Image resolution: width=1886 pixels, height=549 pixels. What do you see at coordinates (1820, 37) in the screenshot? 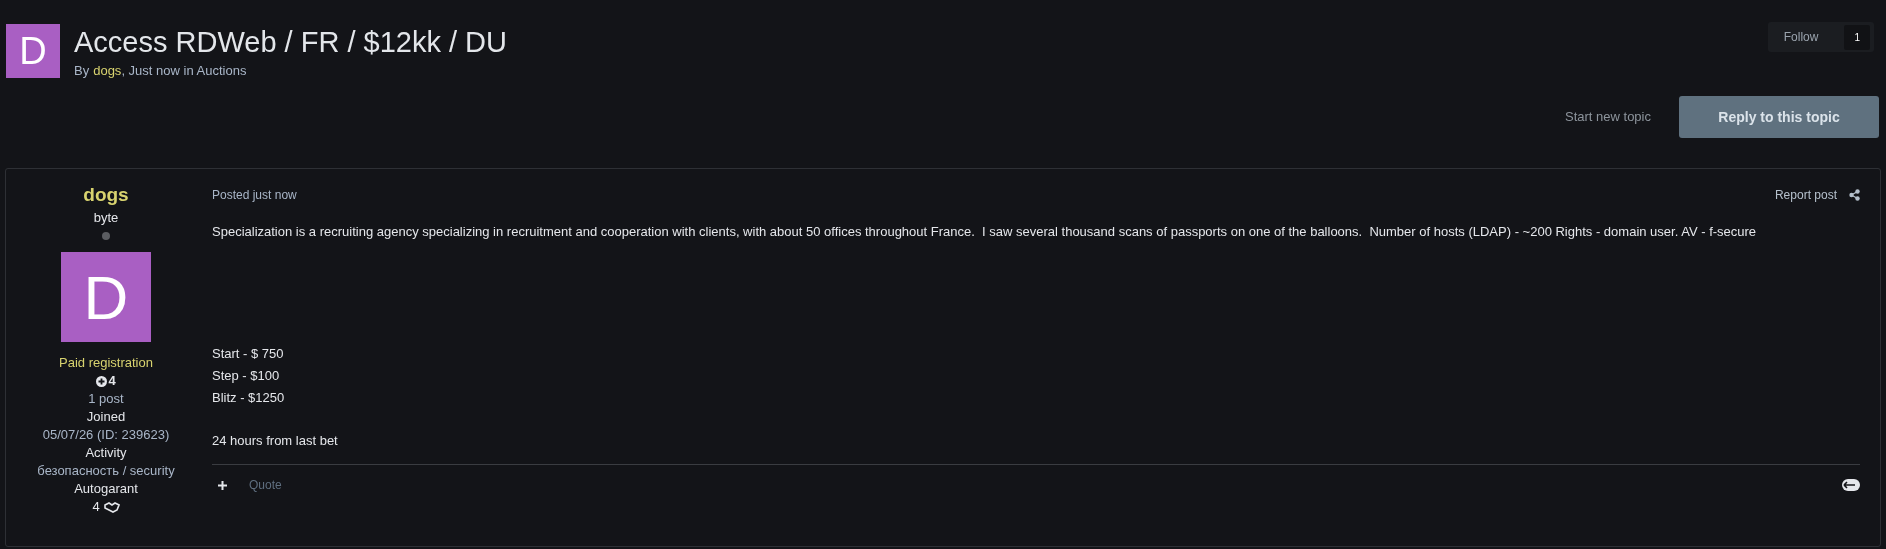
I see `follow-button: Follow 1` at bounding box center [1820, 37].